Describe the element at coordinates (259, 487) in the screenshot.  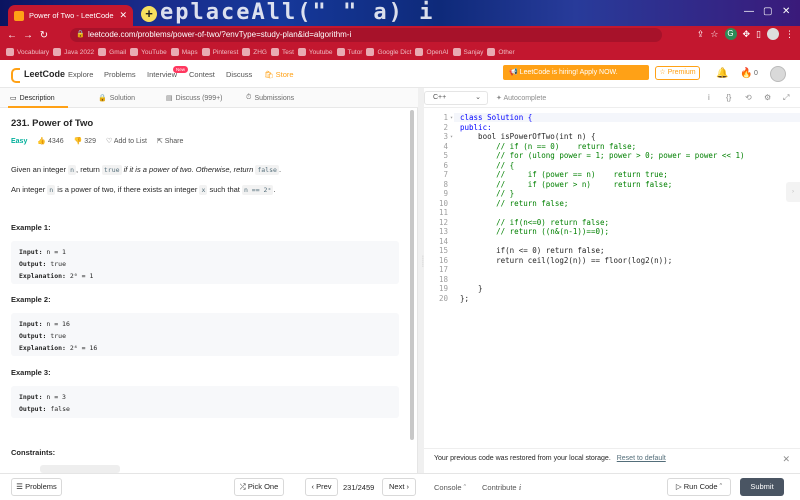
I see `pick-one-button: ⤮ Pick One` at that location.